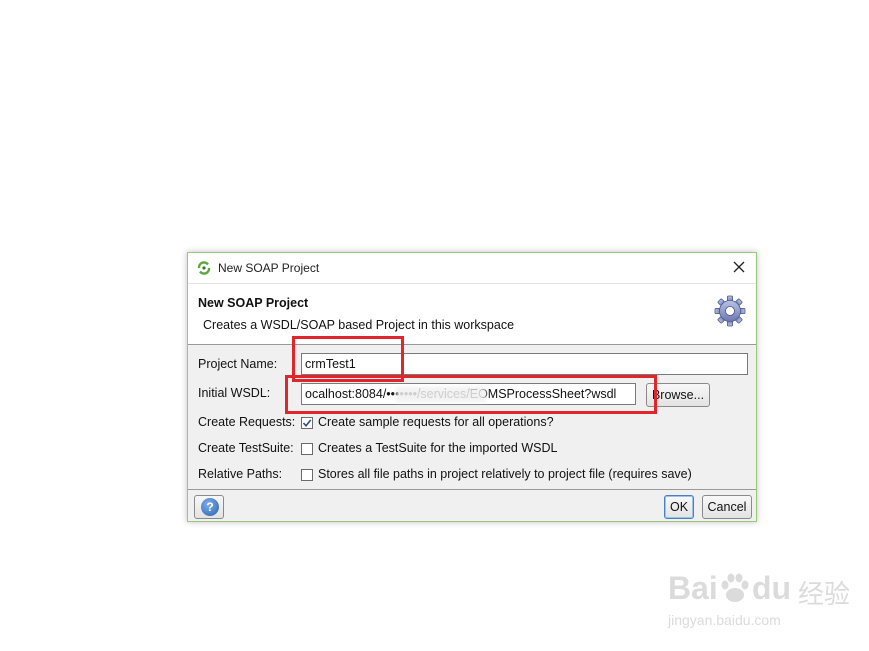  I want to click on ok-button: OK, so click(679, 507).